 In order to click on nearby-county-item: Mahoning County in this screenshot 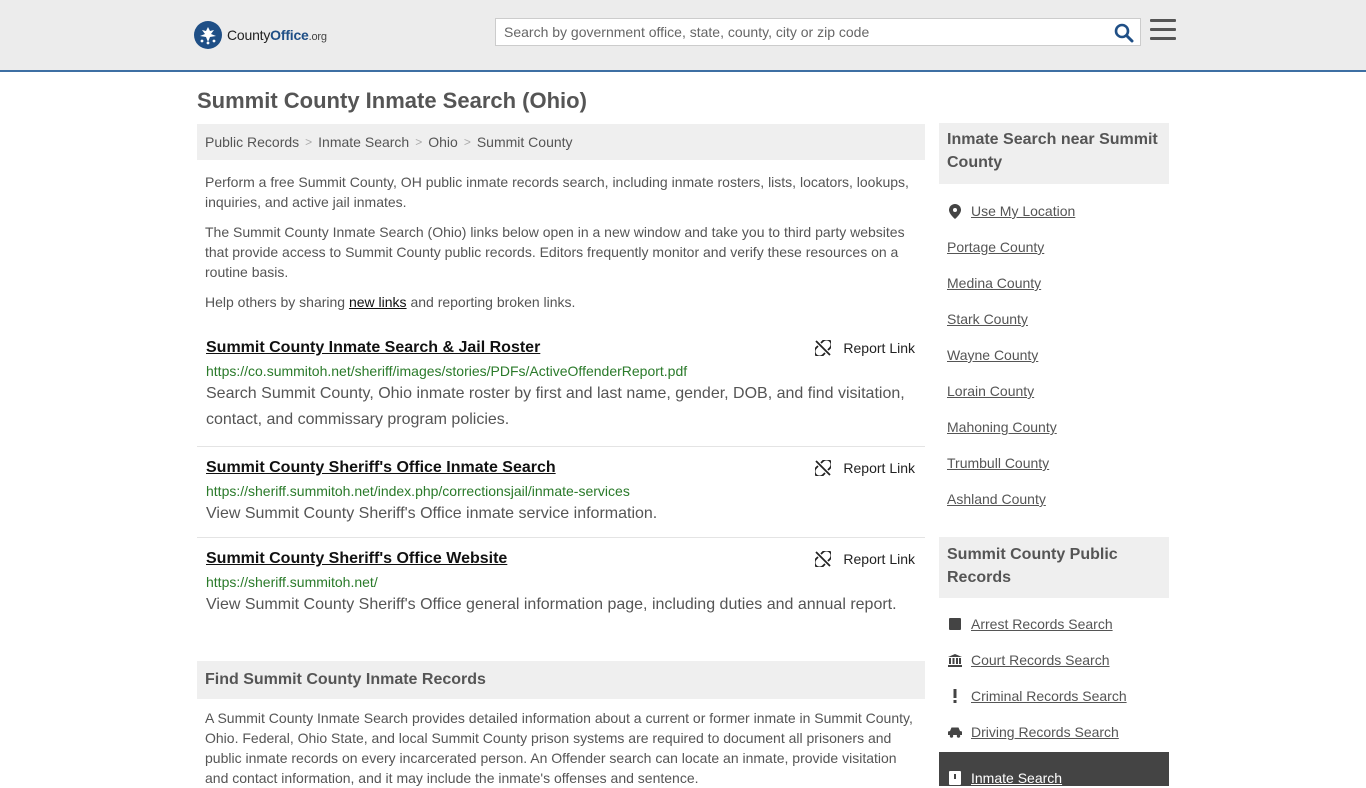, I will do `click(1054, 427)`.